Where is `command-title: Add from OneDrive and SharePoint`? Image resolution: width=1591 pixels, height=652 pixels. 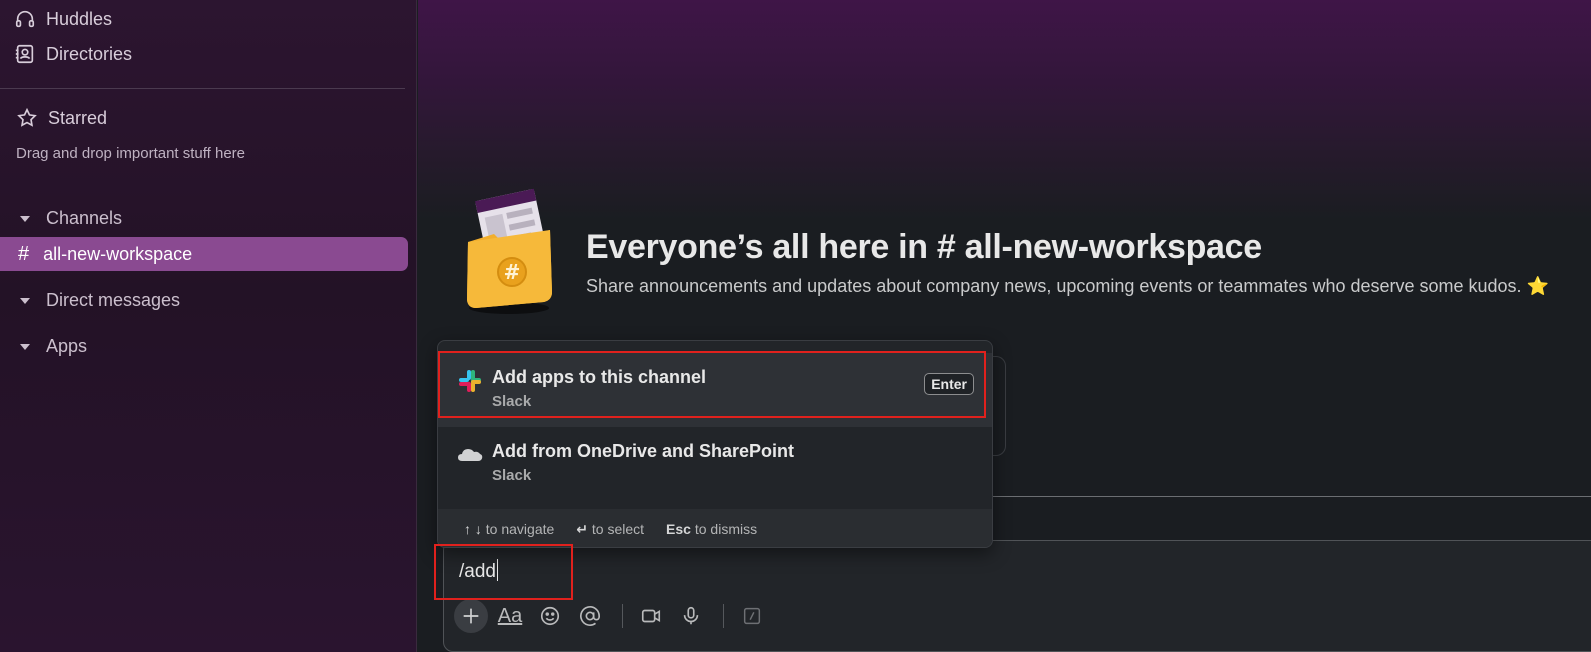 command-title: Add from OneDrive and SharePoint is located at coordinates (643, 451).